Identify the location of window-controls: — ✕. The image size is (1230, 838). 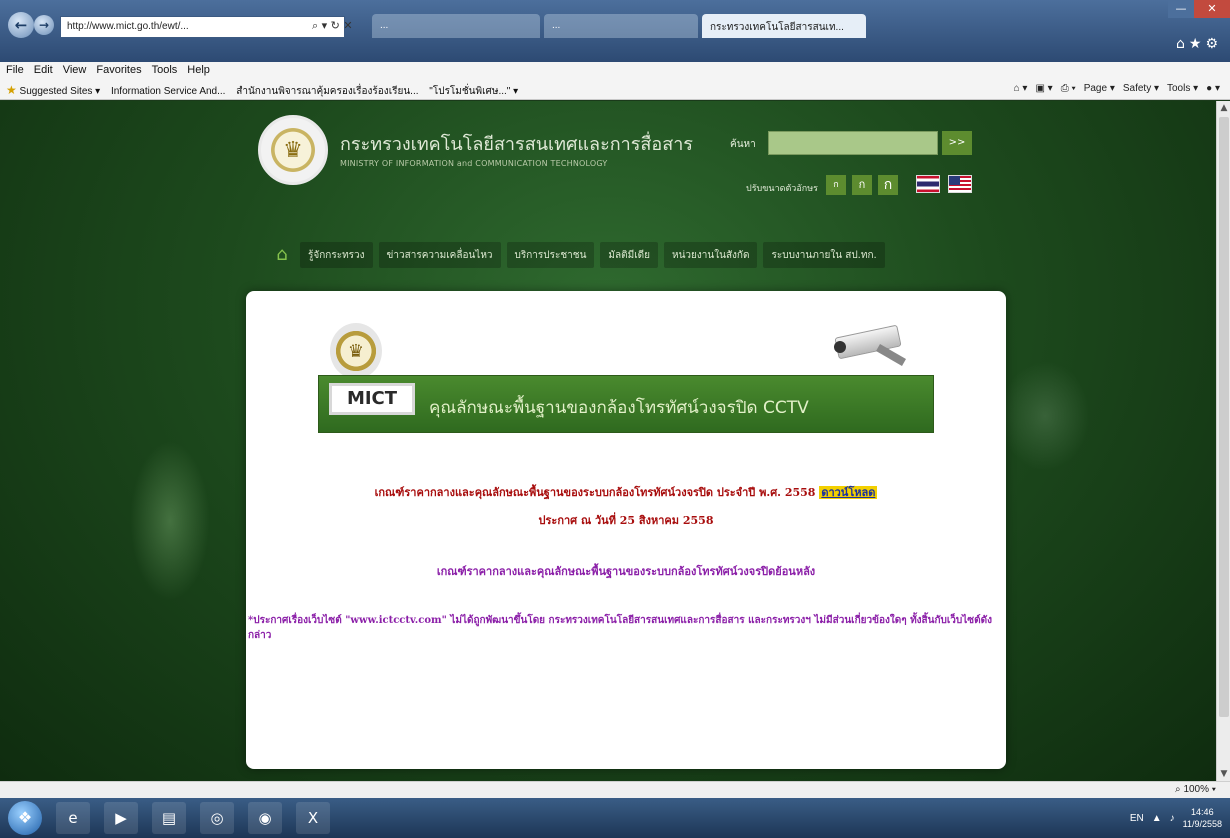
(1199, 10).